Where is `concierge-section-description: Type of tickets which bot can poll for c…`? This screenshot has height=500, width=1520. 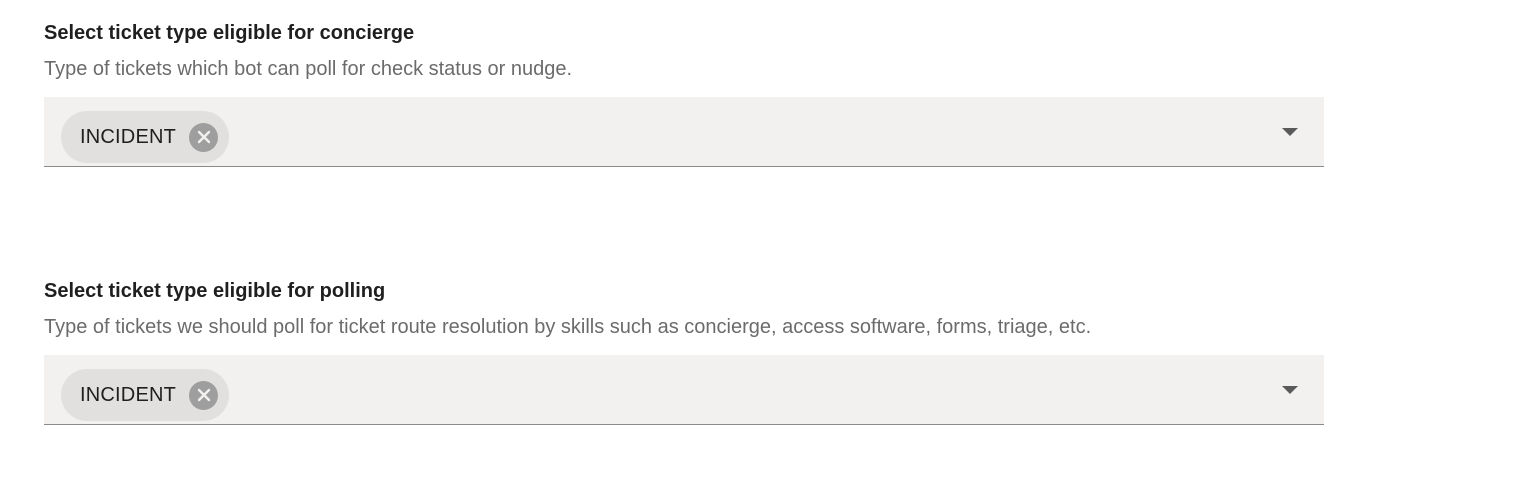
concierge-section-description: Type of tickets which bot can poll for c… is located at coordinates (308, 69).